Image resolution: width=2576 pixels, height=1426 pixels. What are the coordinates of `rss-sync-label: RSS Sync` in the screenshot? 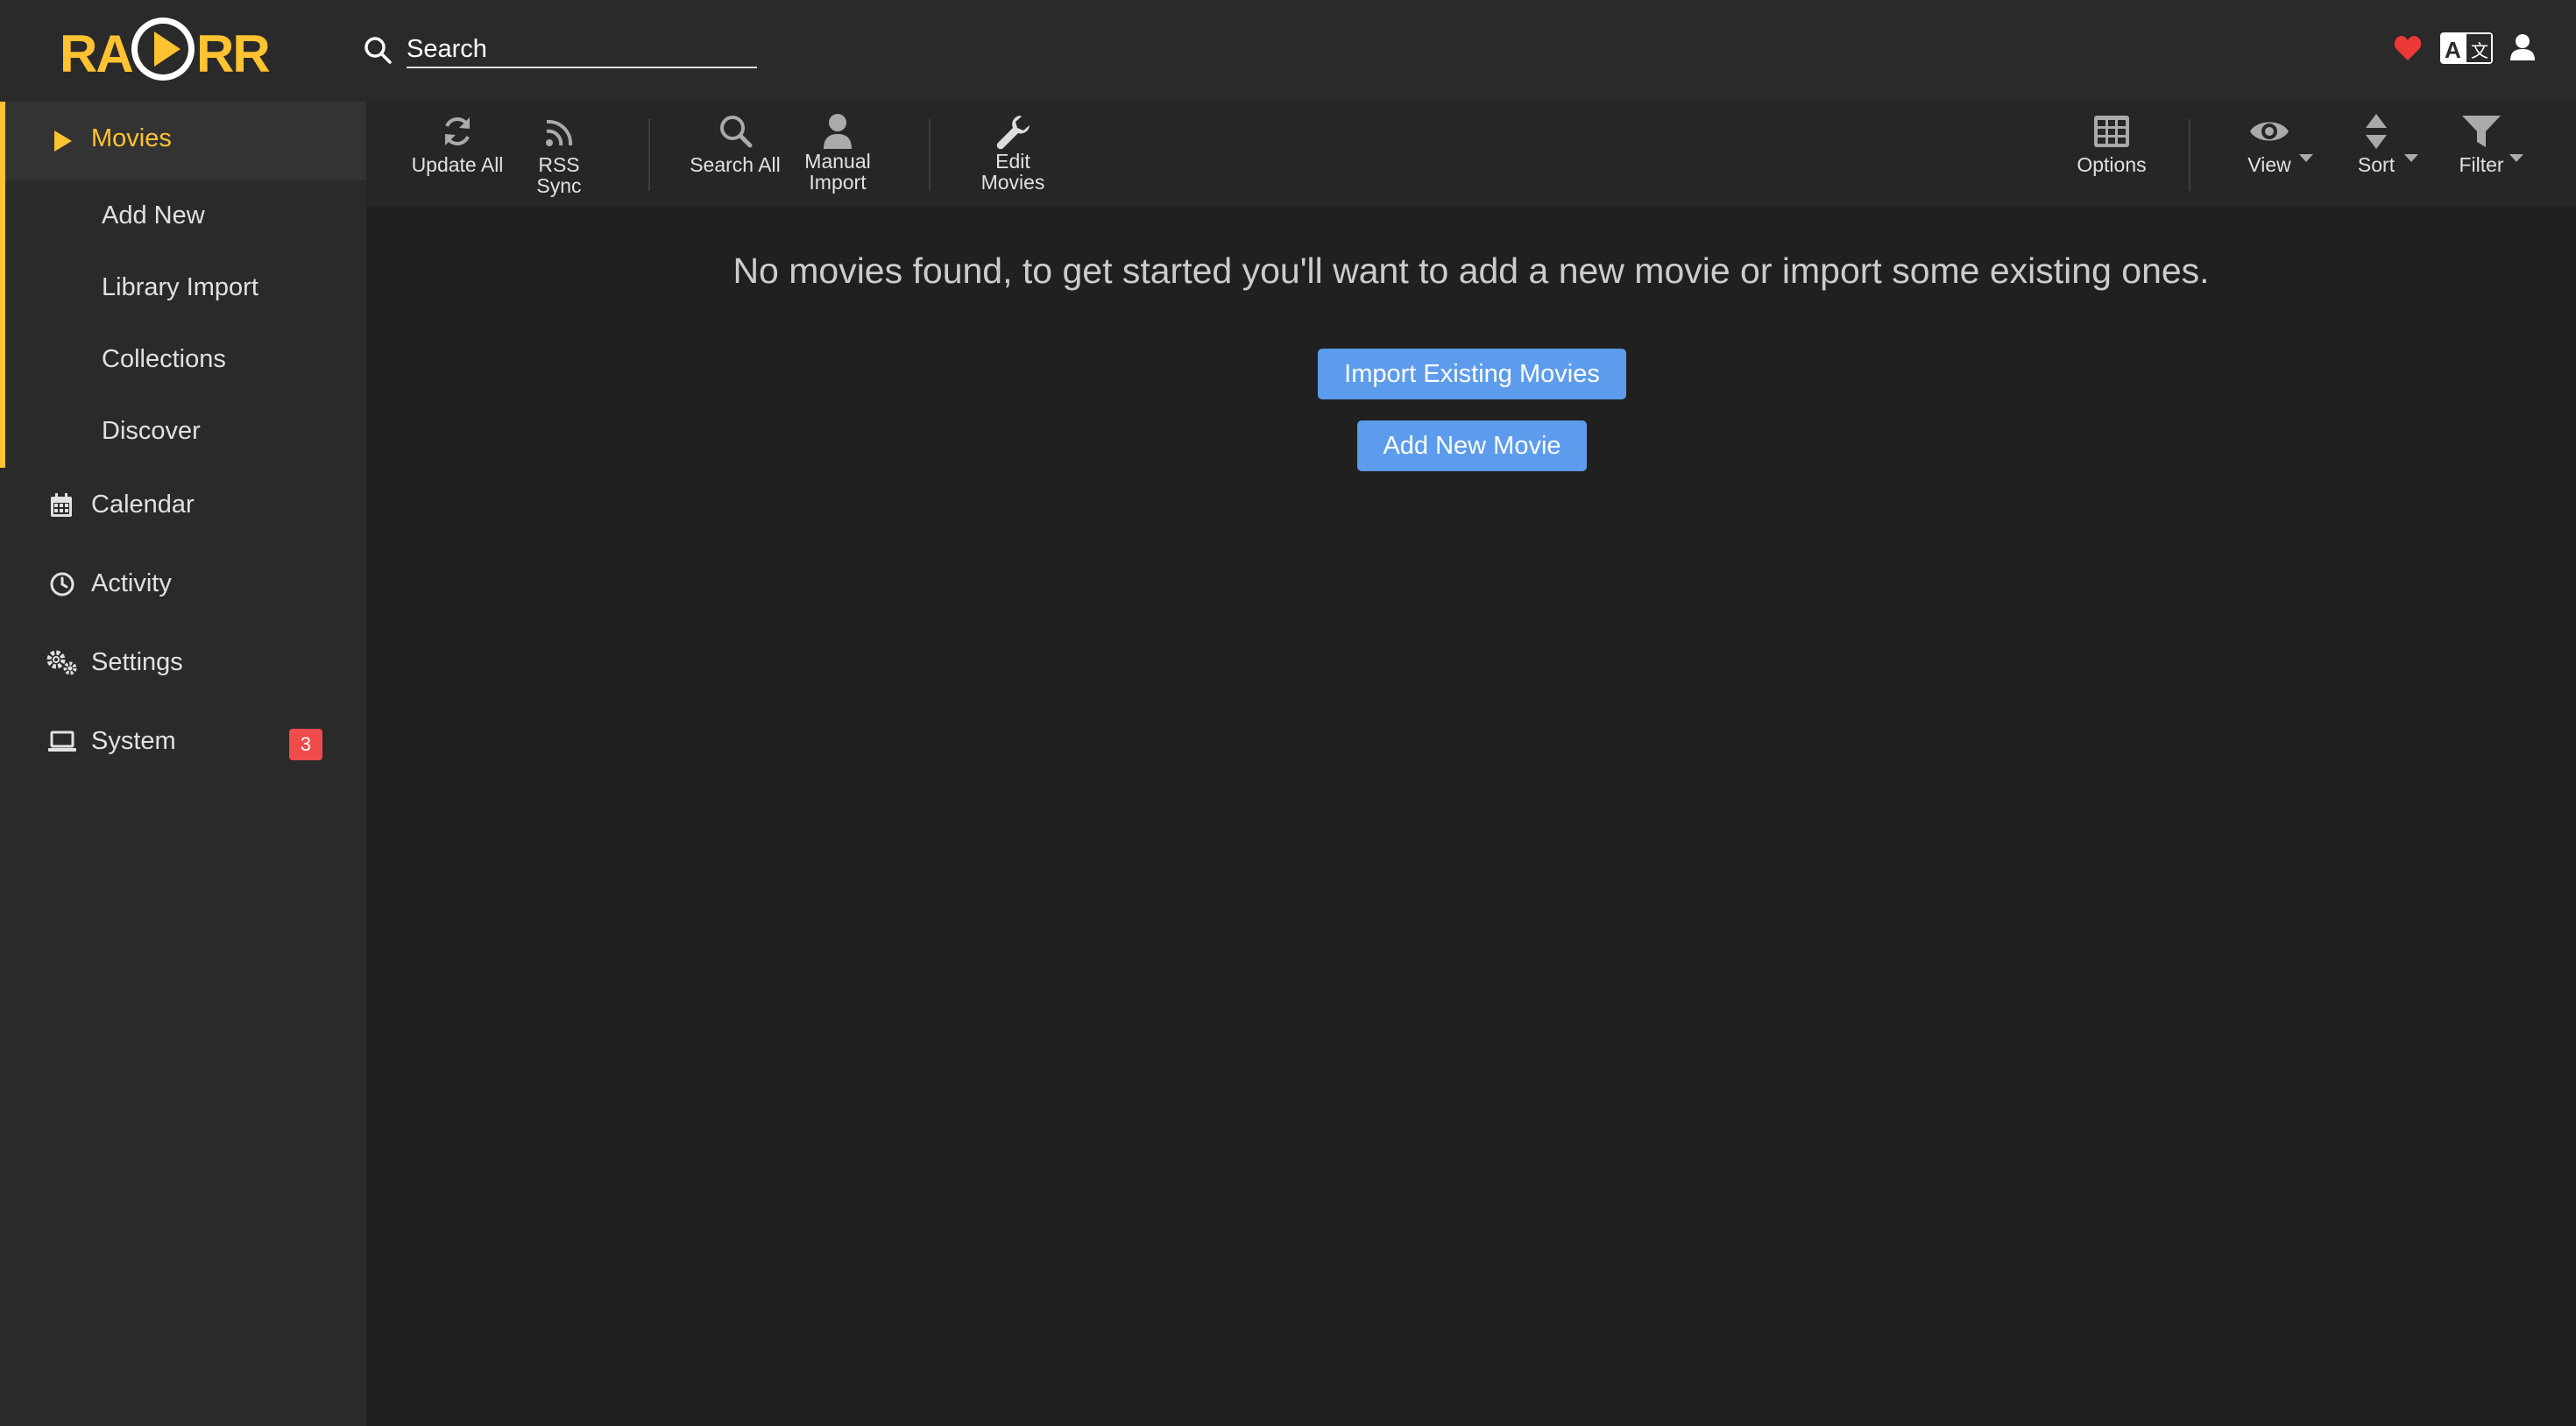 It's located at (559, 175).